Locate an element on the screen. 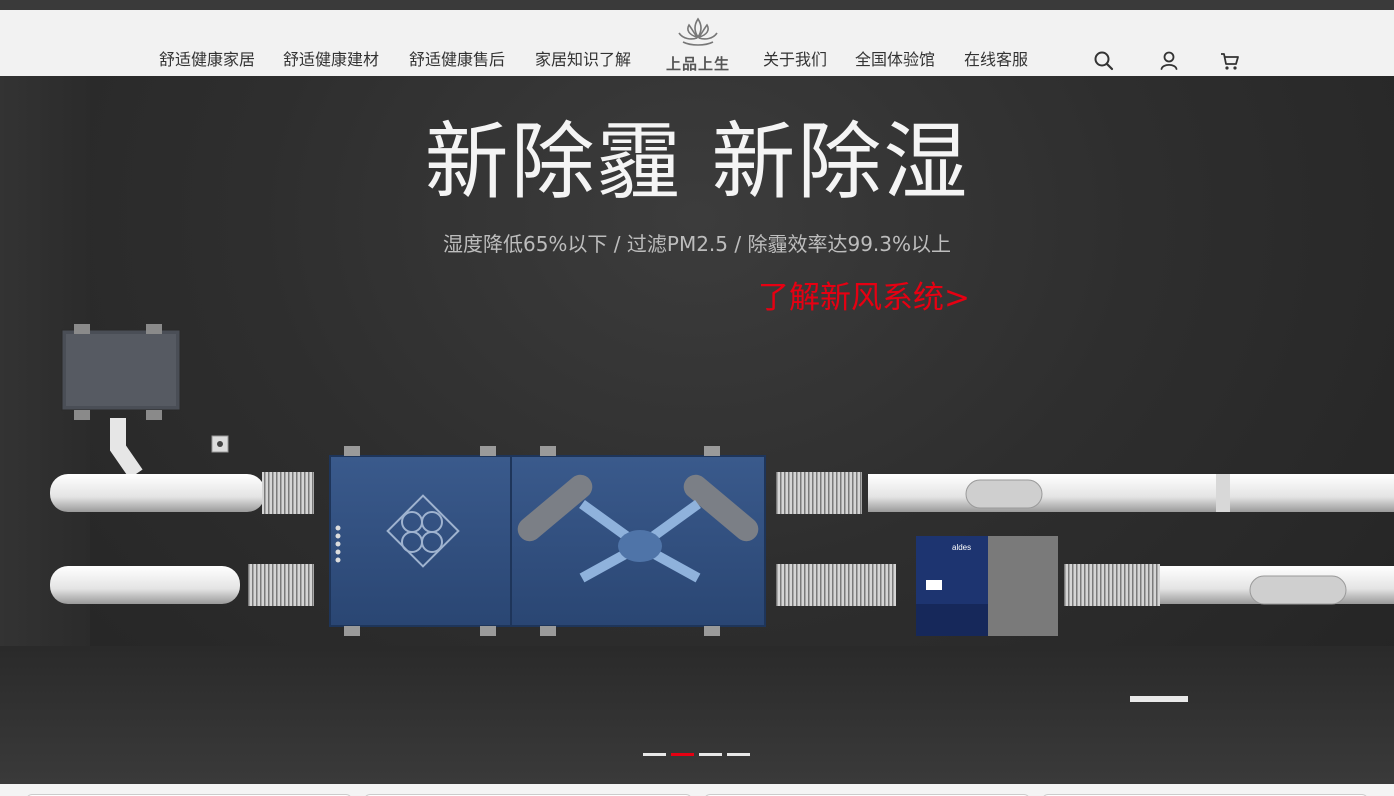 The image size is (1394, 796). nav-item-about-us: 关于我们 is located at coordinates (795, 60).